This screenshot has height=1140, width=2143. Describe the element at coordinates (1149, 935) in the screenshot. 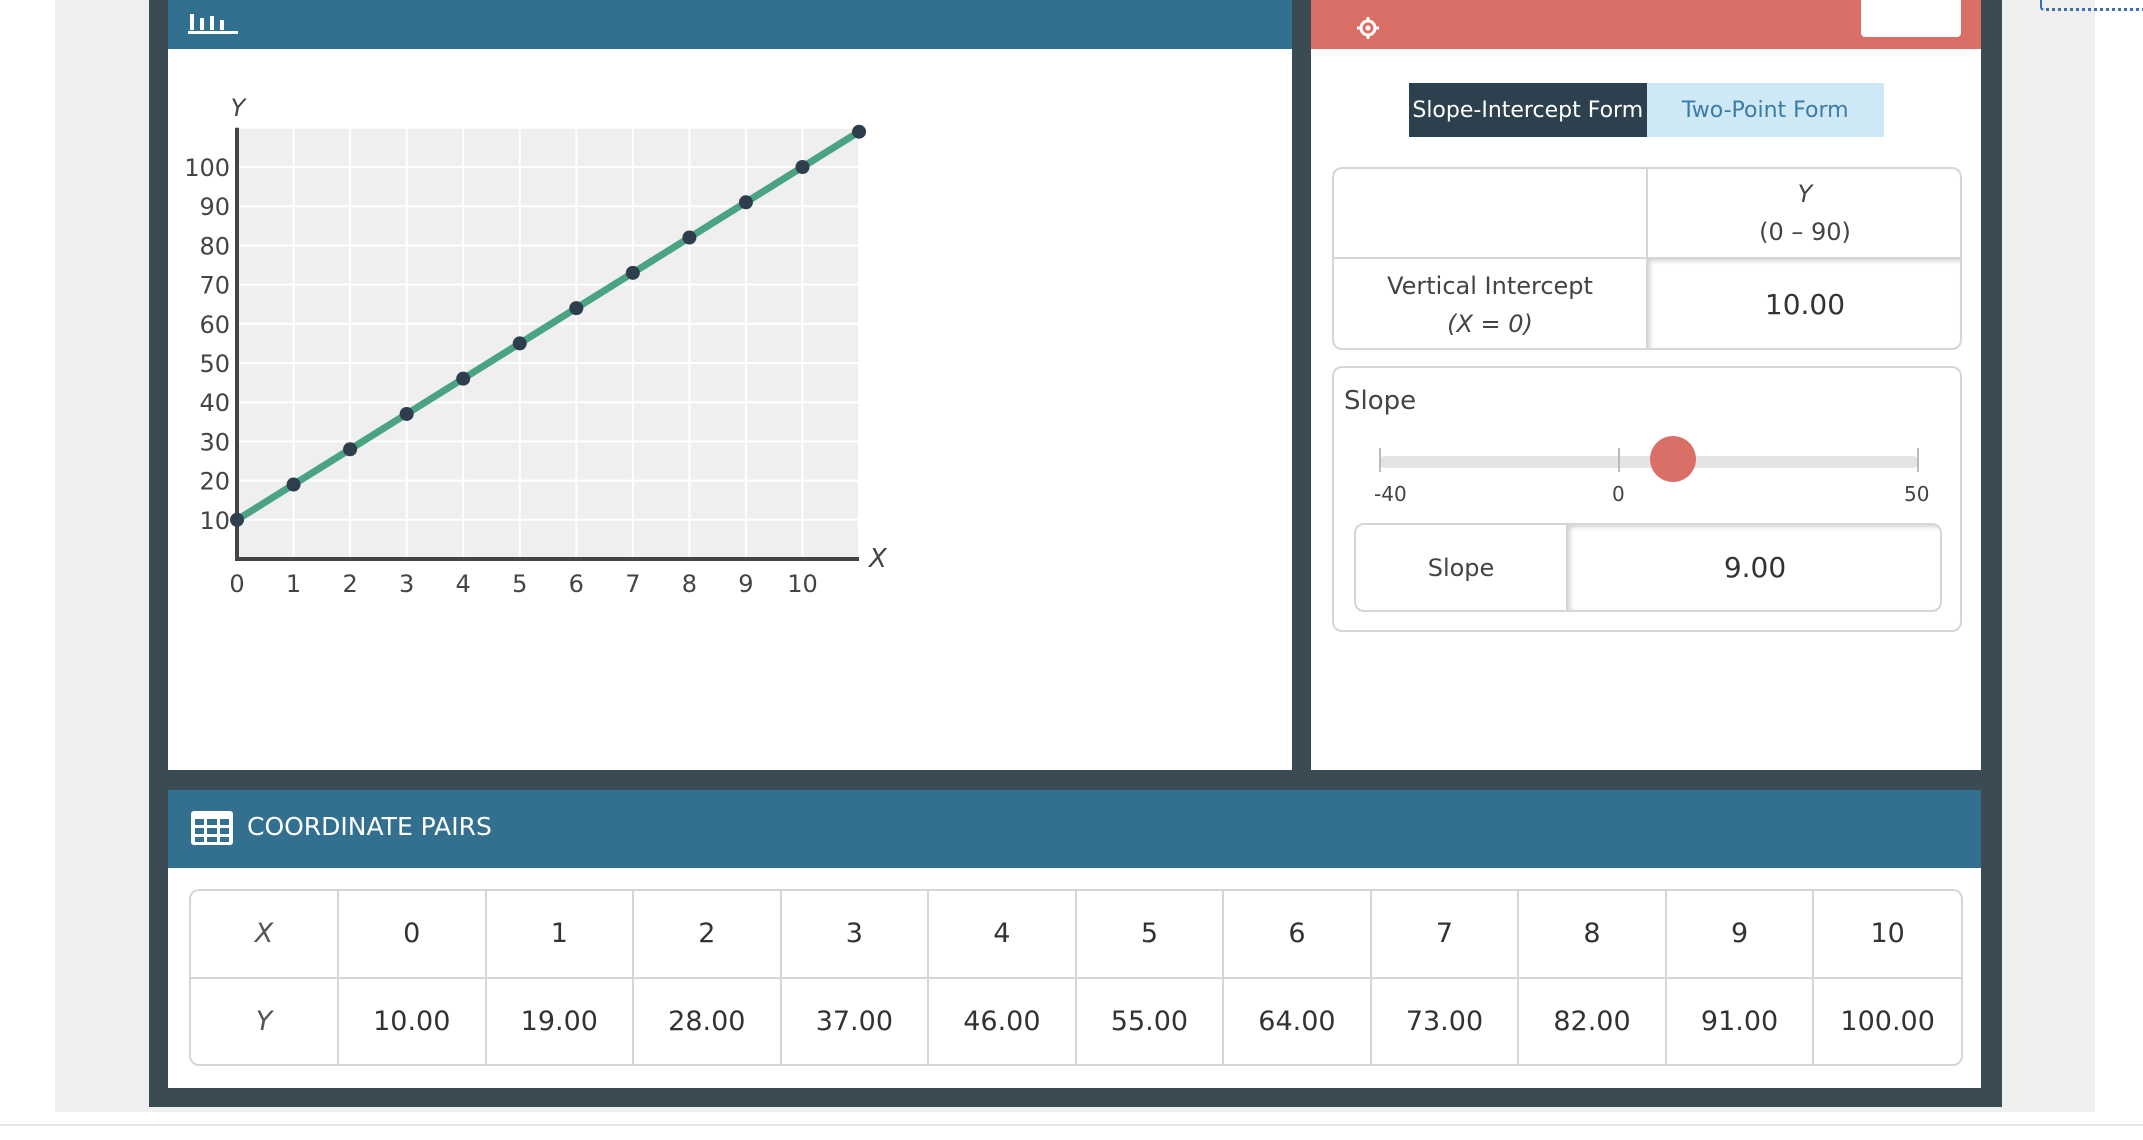

I see `x-value-cell: 5` at that location.